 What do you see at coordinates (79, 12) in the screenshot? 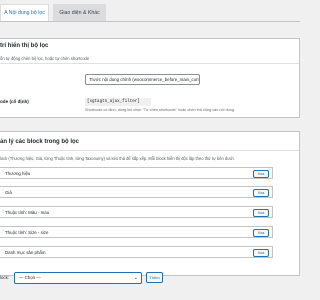
I see `tab-appearance: Giao diện & Khác` at bounding box center [79, 12].